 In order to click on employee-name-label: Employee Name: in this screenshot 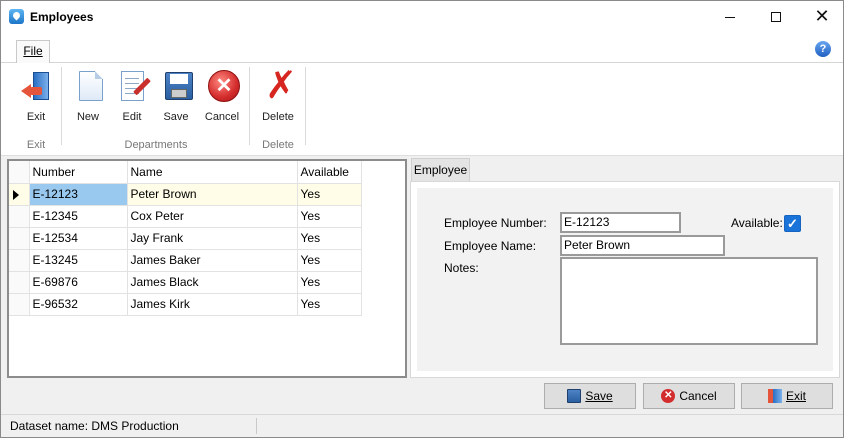, I will do `click(490, 246)`.